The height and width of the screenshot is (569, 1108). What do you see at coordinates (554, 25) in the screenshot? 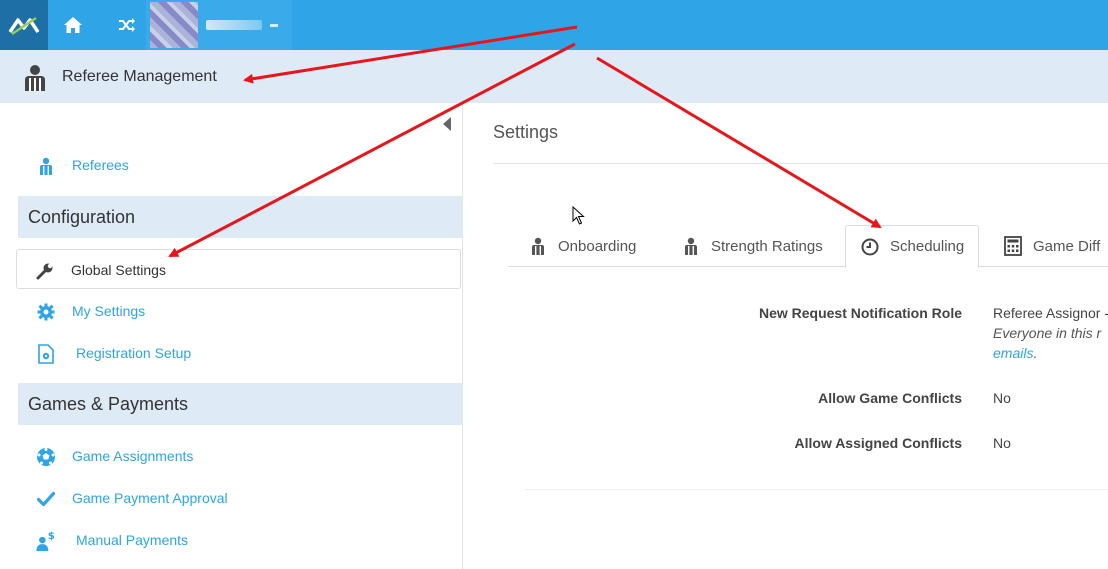
I see `top-bar` at bounding box center [554, 25].